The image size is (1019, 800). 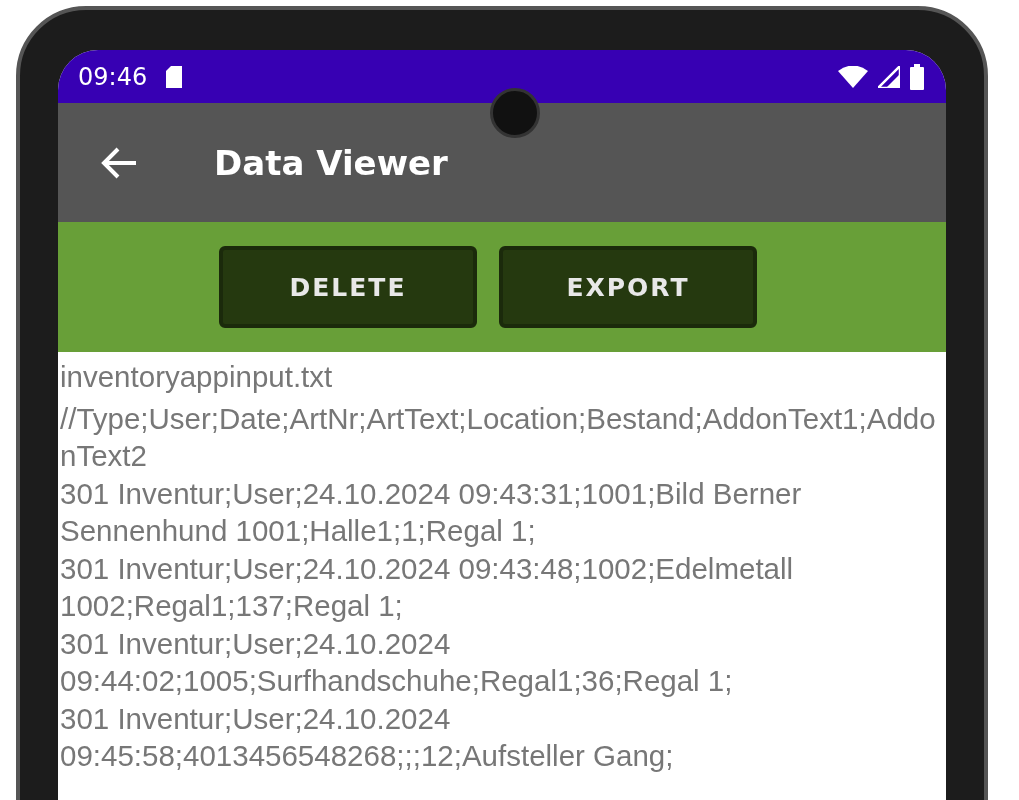 What do you see at coordinates (431, 512) in the screenshot?
I see `data-line: 301 Inventur;User;24.10.2024 09:43:31;1001;Bild Berner Sennenhund 1001;Halle1;1;Regal 1;` at bounding box center [431, 512].